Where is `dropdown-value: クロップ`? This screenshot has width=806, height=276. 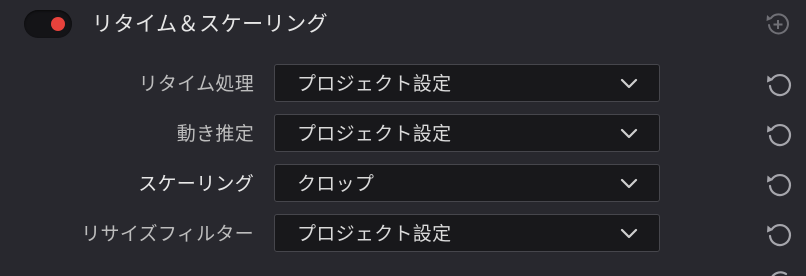 dropdown-value: クロップ is located at coordinates (336, 184).